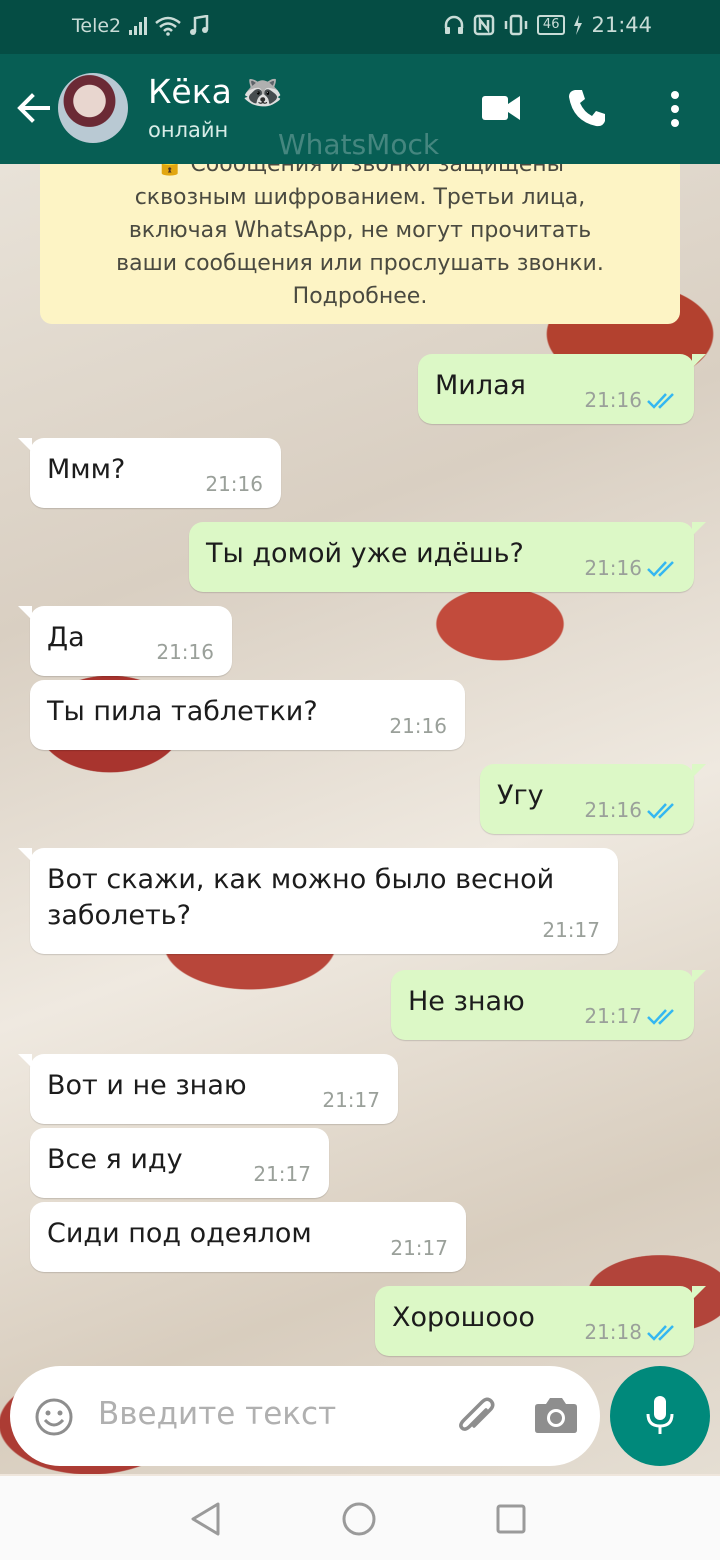 This screenshot has width=720, height=1560. Describe the element at coordinates (149, 473) in the screenshot. I see `incoming-message: Ммм? 21:16` at that location.